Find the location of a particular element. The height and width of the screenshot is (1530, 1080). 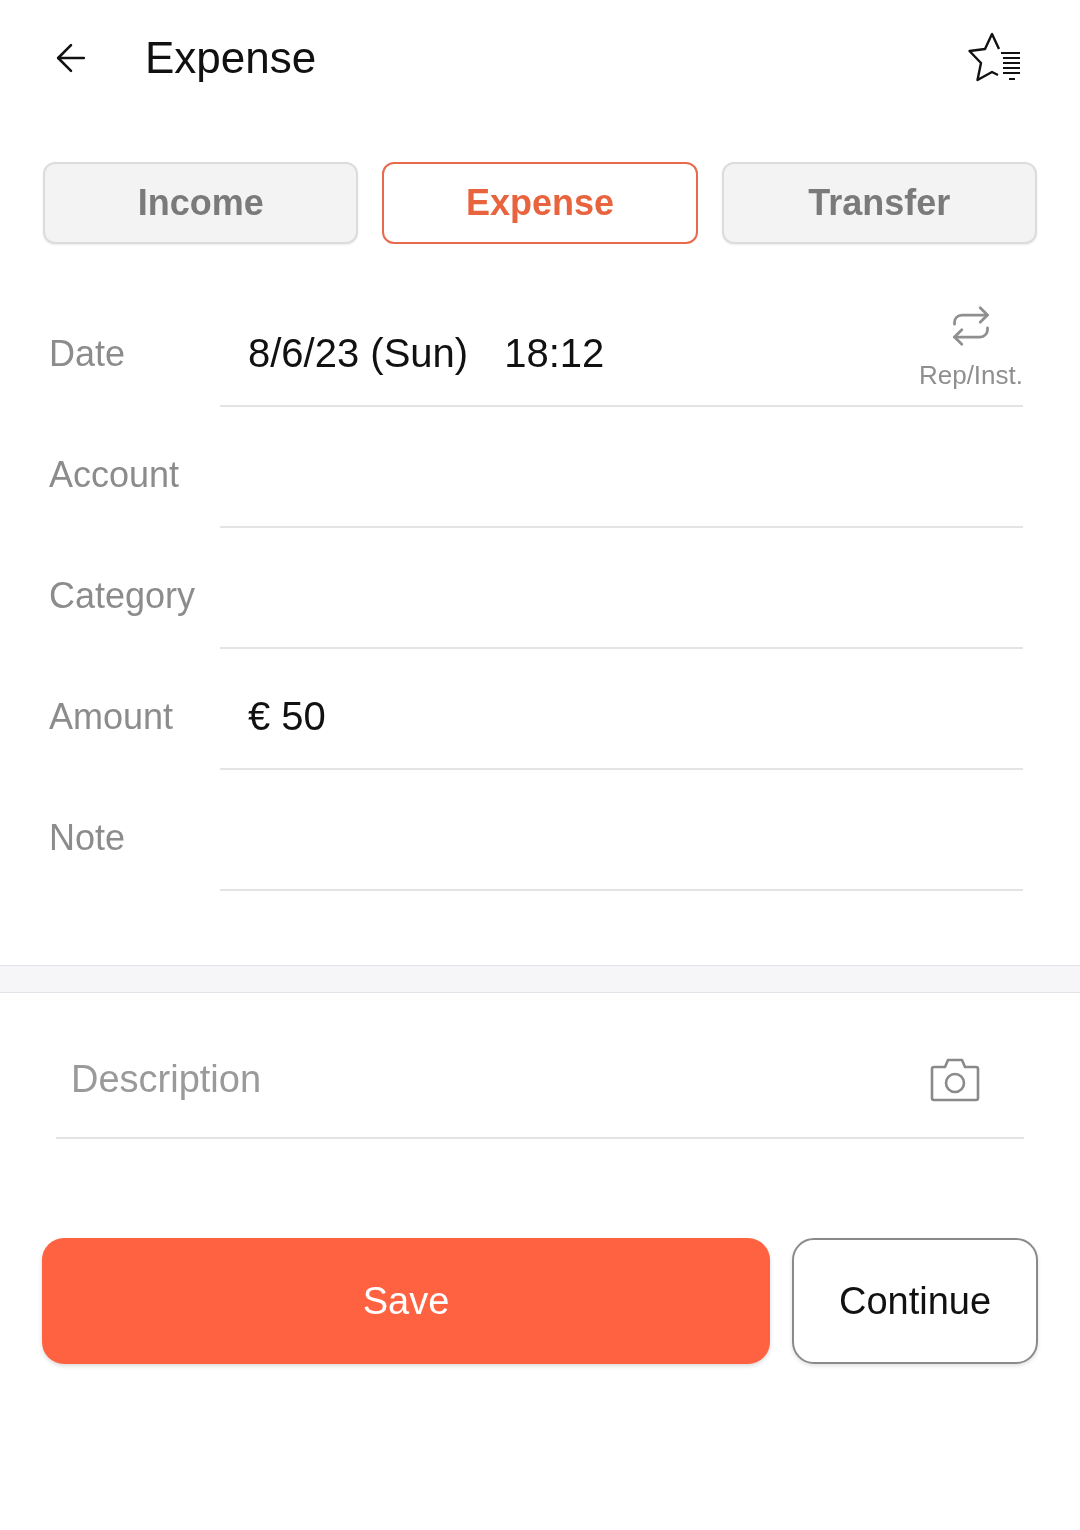

field-label: Category is located at coordinates (122, 595).